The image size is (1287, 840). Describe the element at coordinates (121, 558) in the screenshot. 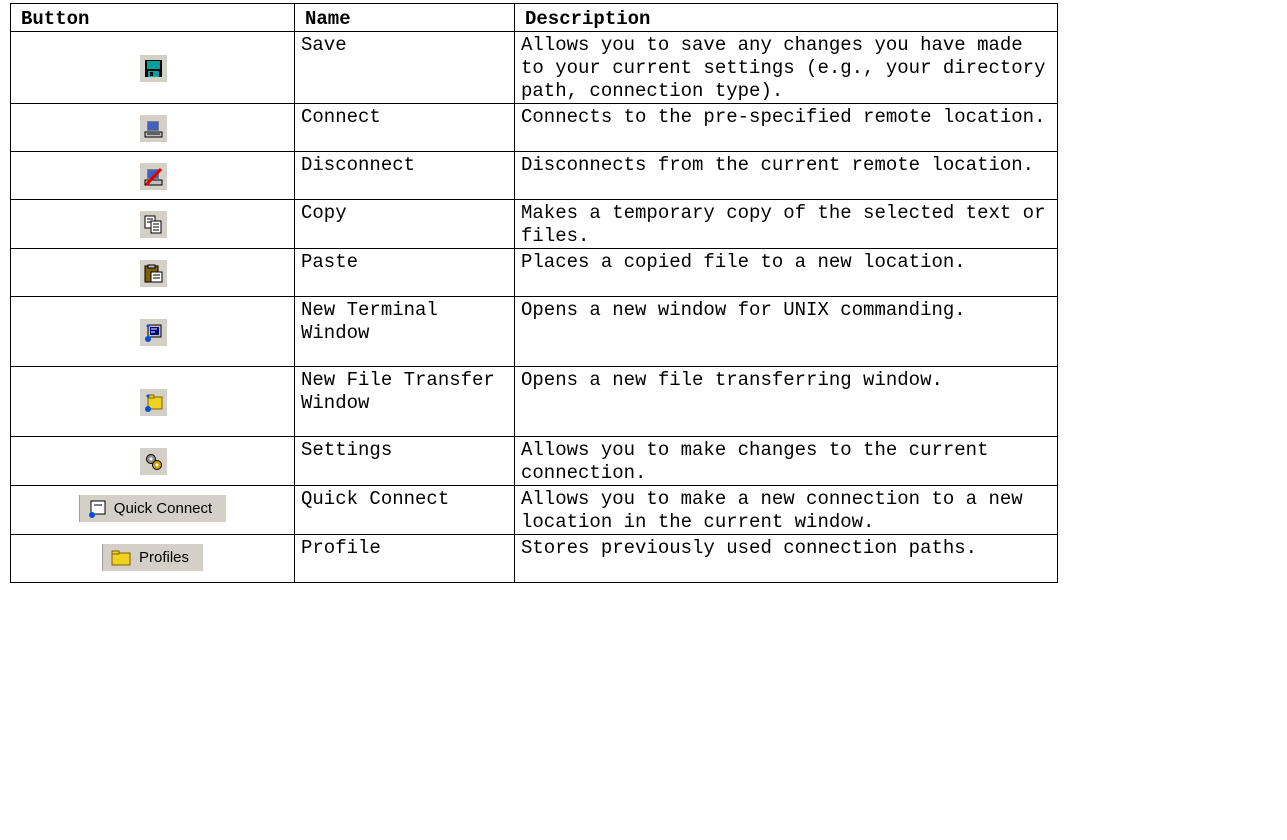

I see `folder-icon` at that location.